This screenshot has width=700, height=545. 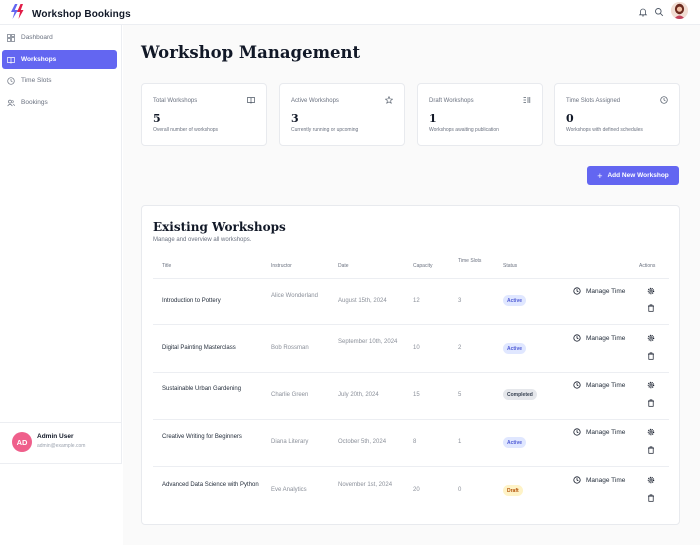 What do you see at coordinates (460, 395) in the screenshot?
I see `workshop-time-slots: 5` at bounding box center [460, 395].